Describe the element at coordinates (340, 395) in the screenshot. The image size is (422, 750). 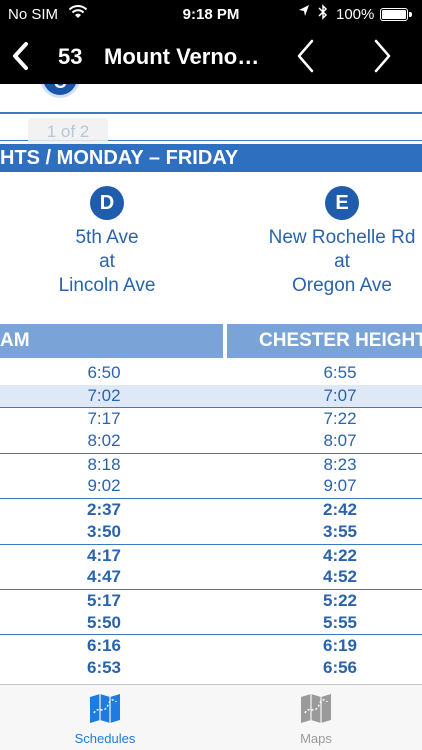
I see `departure-time-e: 7:07` at that location.